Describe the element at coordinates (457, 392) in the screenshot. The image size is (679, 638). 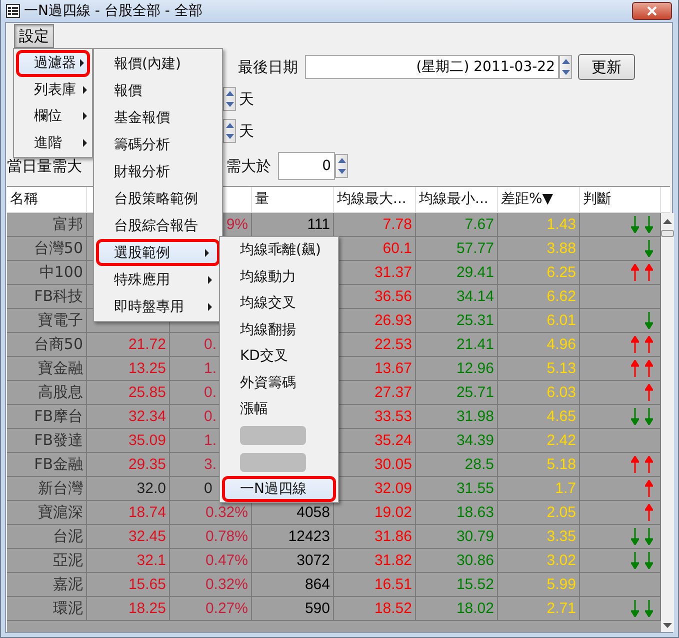
I see `table-cell: 25.71` at that location.